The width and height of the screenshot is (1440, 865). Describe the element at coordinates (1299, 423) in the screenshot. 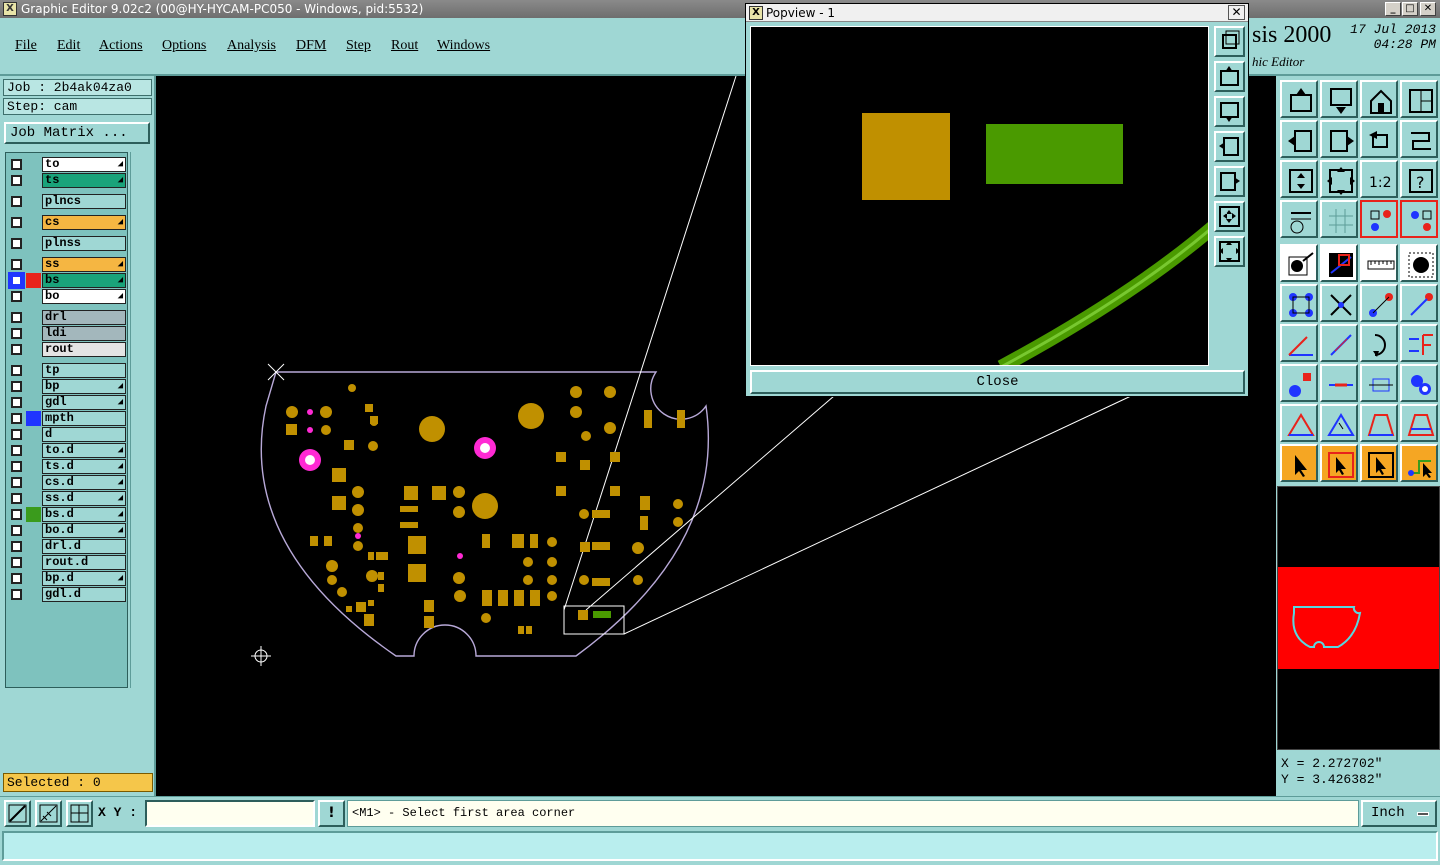

I see `triangle-button` at that location.